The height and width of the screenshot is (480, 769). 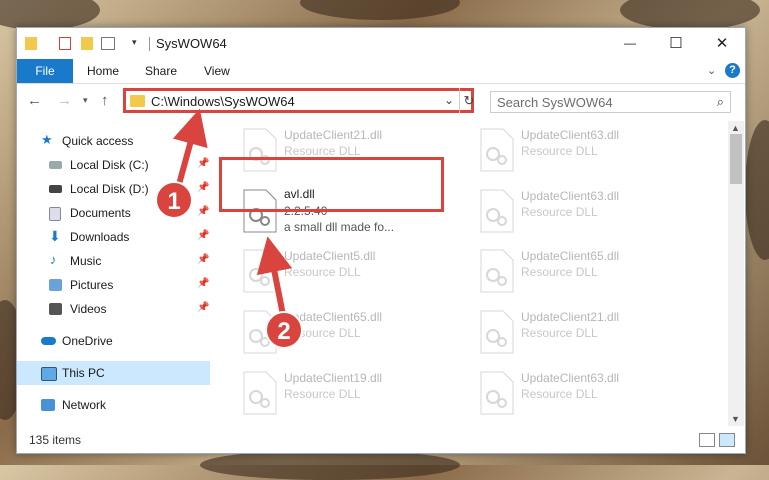 I want to click on tab-share: Share, so click(x=161, y=71).